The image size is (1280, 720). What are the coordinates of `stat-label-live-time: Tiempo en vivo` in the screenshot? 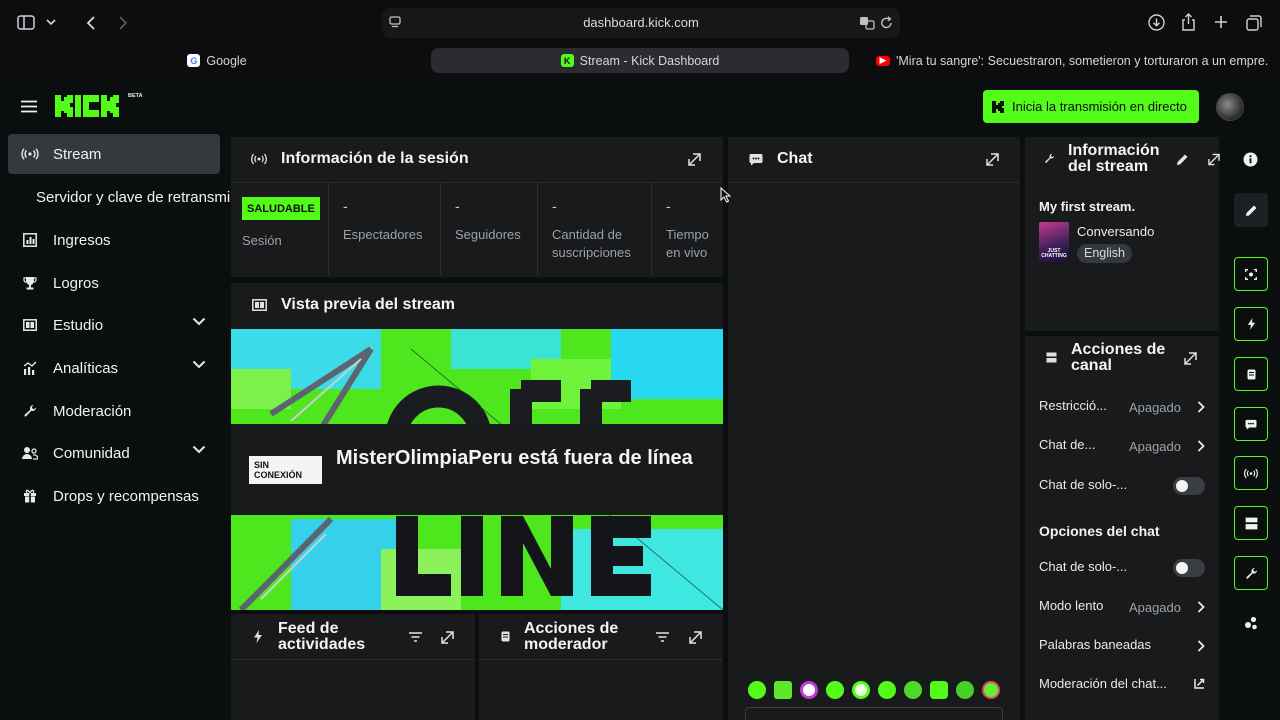 It's located at (687, 243).